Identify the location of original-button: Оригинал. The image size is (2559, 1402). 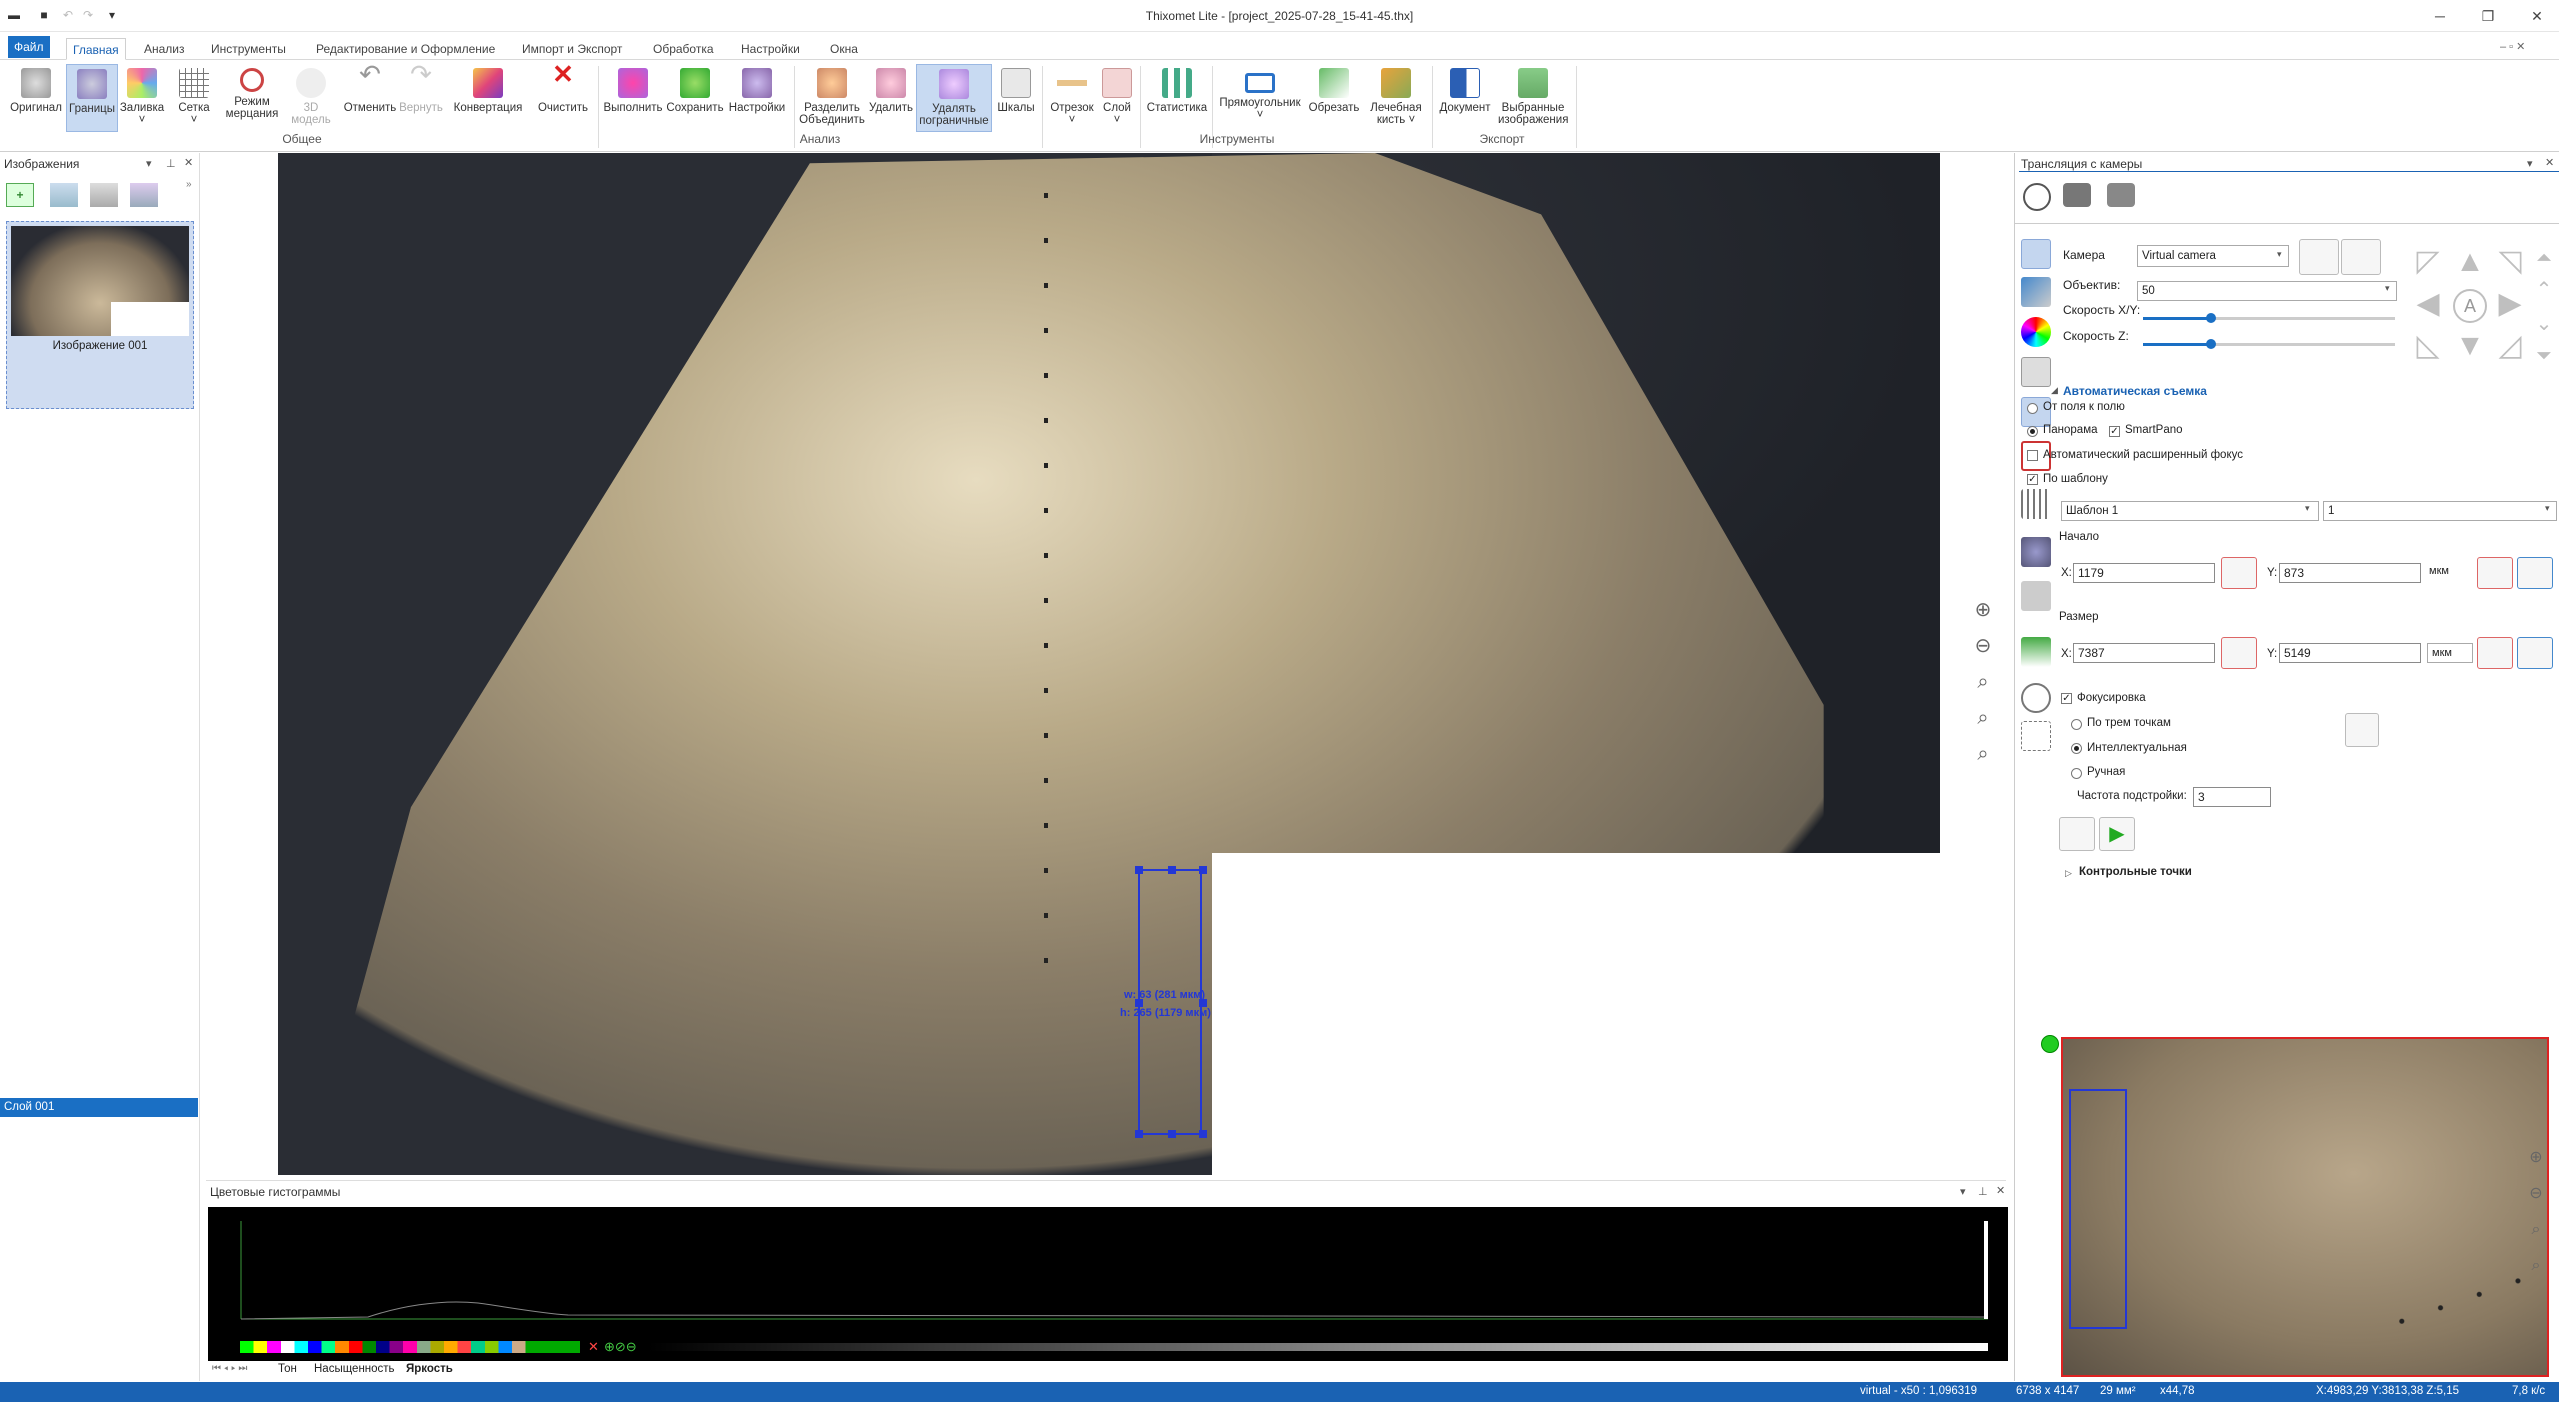
(36, 98).